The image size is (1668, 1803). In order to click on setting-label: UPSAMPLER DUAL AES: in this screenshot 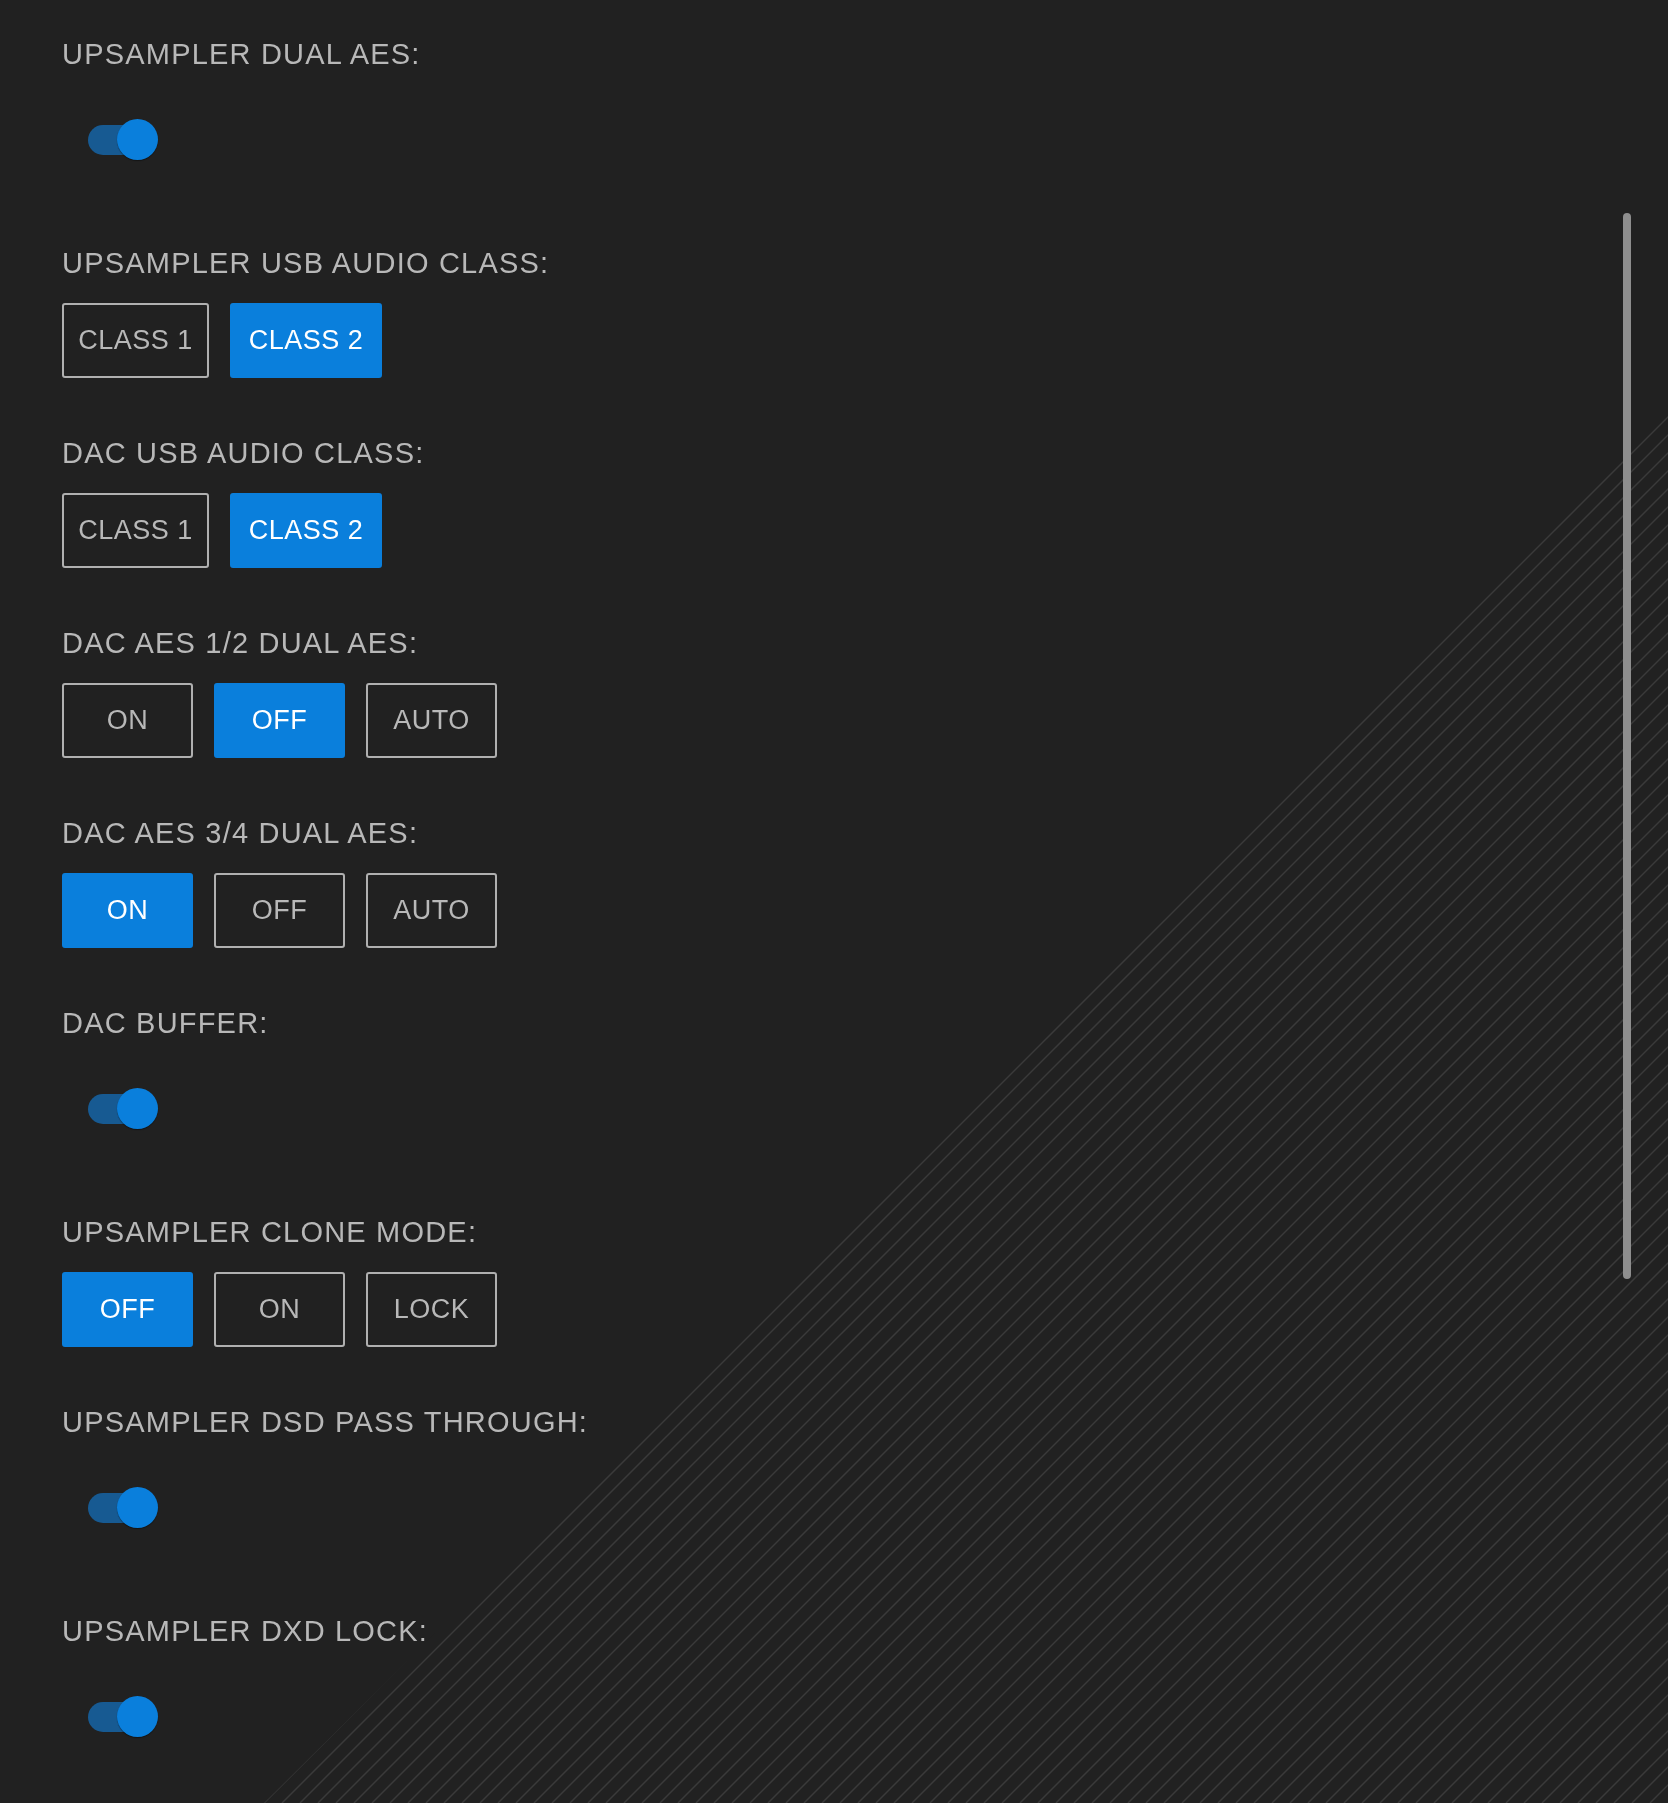, I will do `click(241, 54)`.